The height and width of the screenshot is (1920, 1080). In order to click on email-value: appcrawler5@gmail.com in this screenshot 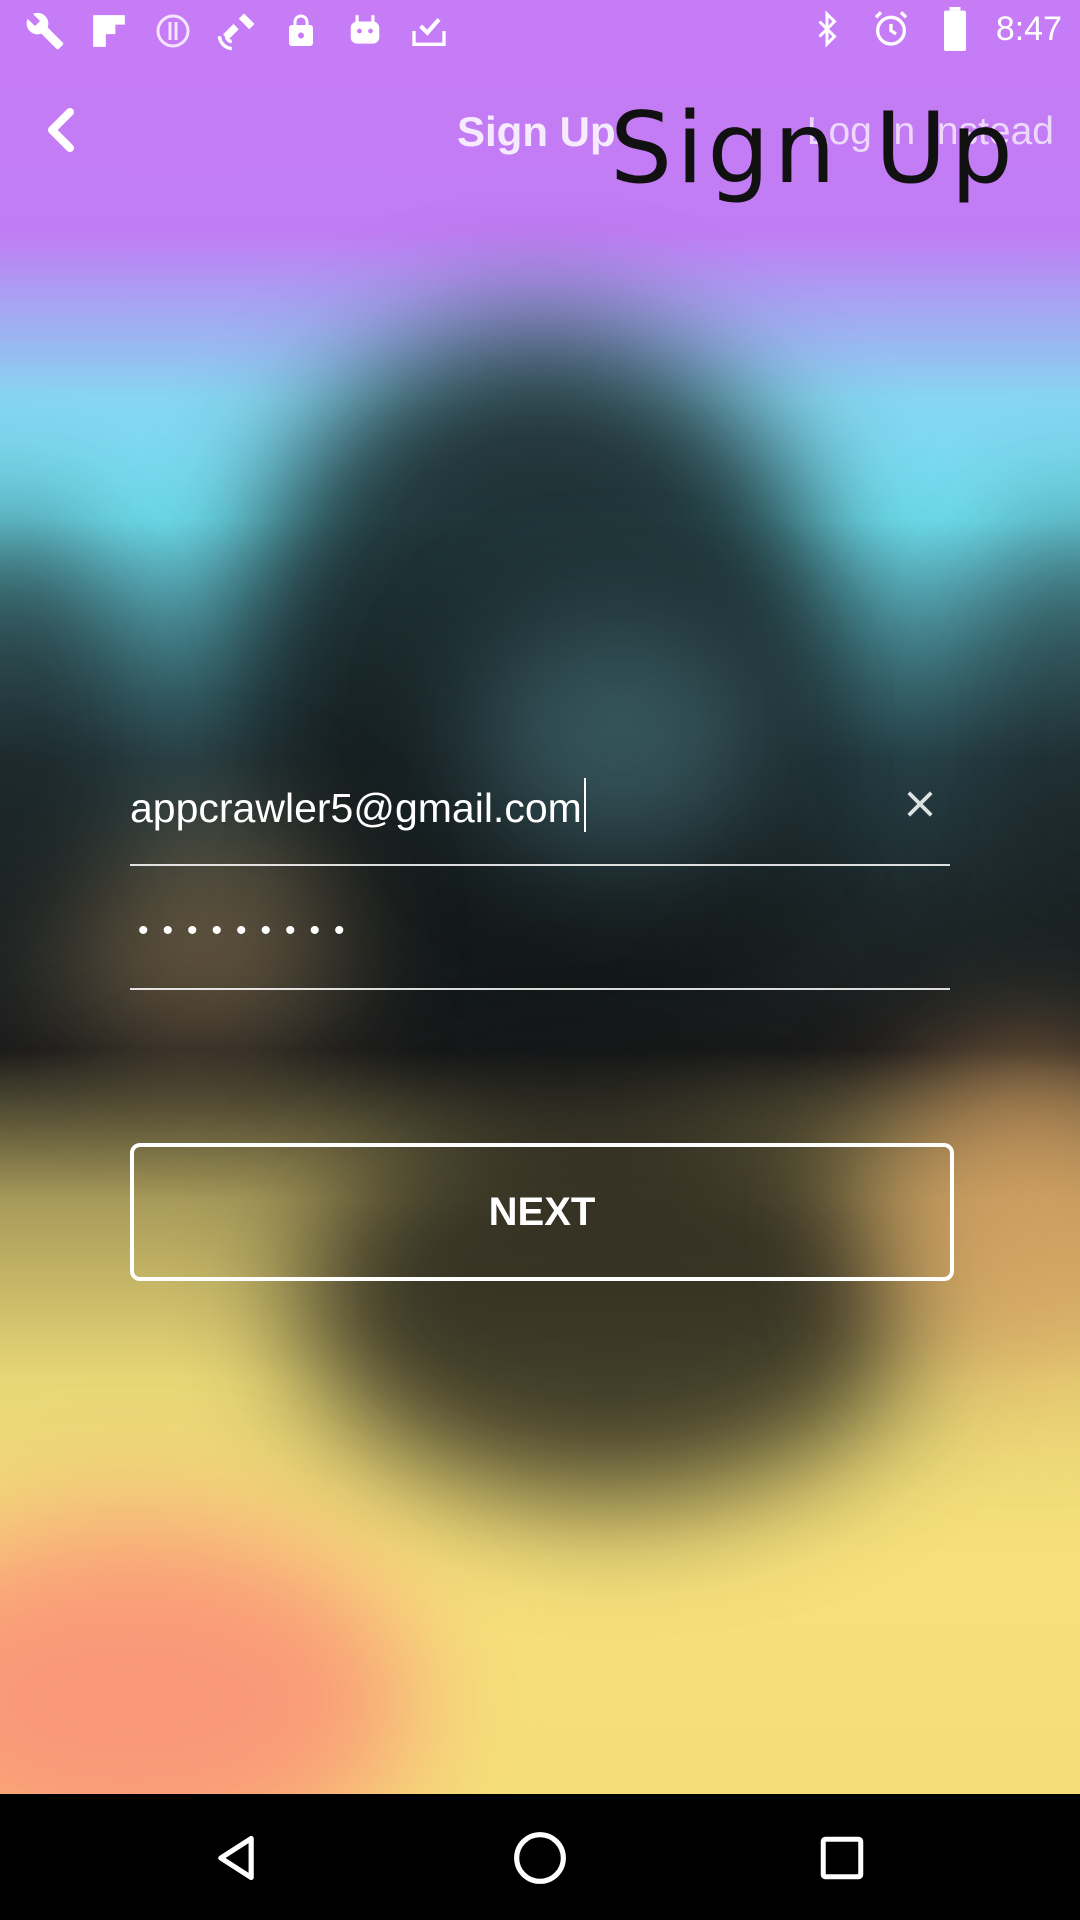, I will do `click(356, 808)`.